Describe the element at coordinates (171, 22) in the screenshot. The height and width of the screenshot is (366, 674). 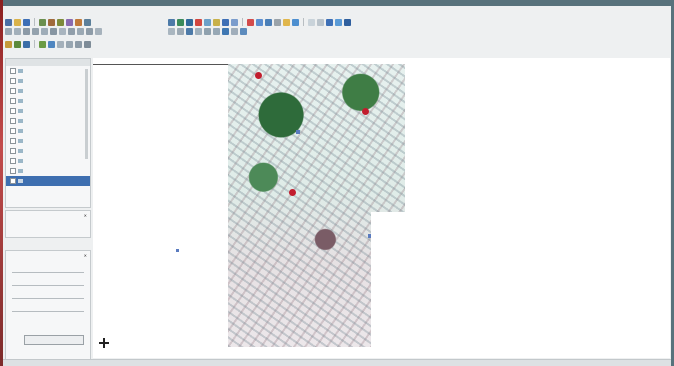
I see `pan-icon` at that location.